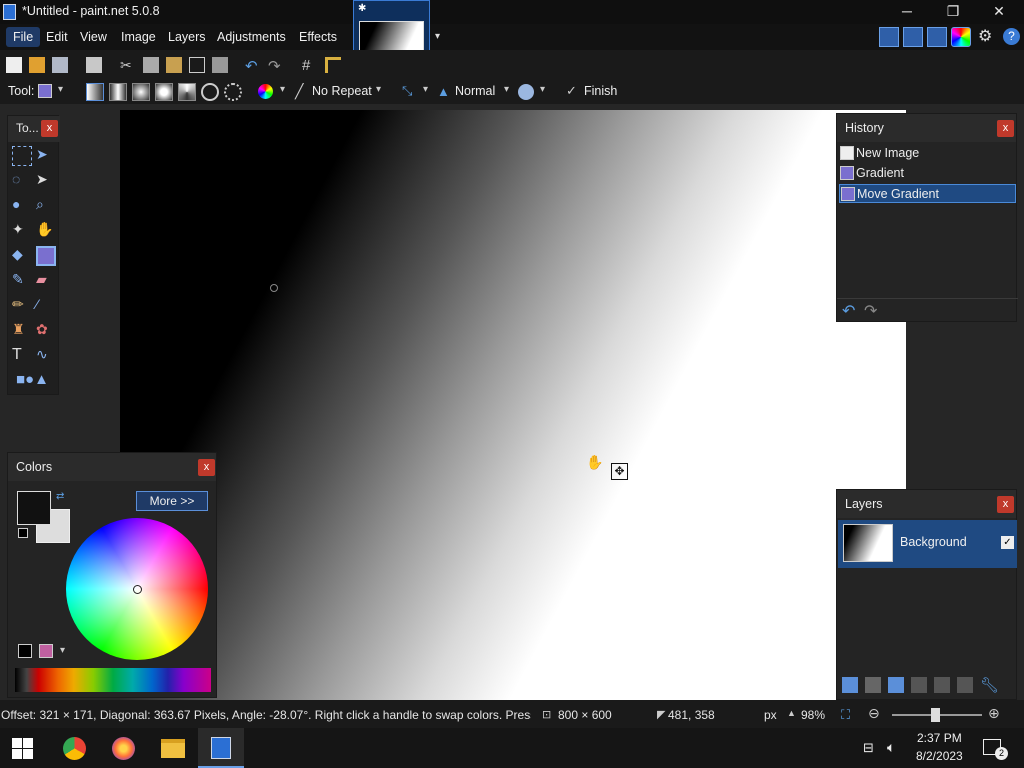 This screenshot has width=1024, height=768. I want to click on color-picker-tool-icon: ⁄, so click(46, 306).